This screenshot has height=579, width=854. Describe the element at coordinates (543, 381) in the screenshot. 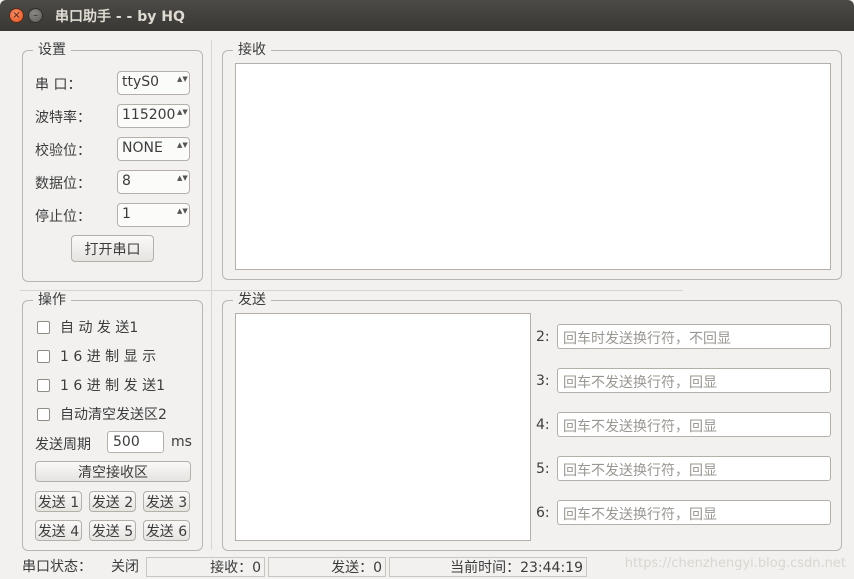

I see `send-row-label-3: 3:` at that location.